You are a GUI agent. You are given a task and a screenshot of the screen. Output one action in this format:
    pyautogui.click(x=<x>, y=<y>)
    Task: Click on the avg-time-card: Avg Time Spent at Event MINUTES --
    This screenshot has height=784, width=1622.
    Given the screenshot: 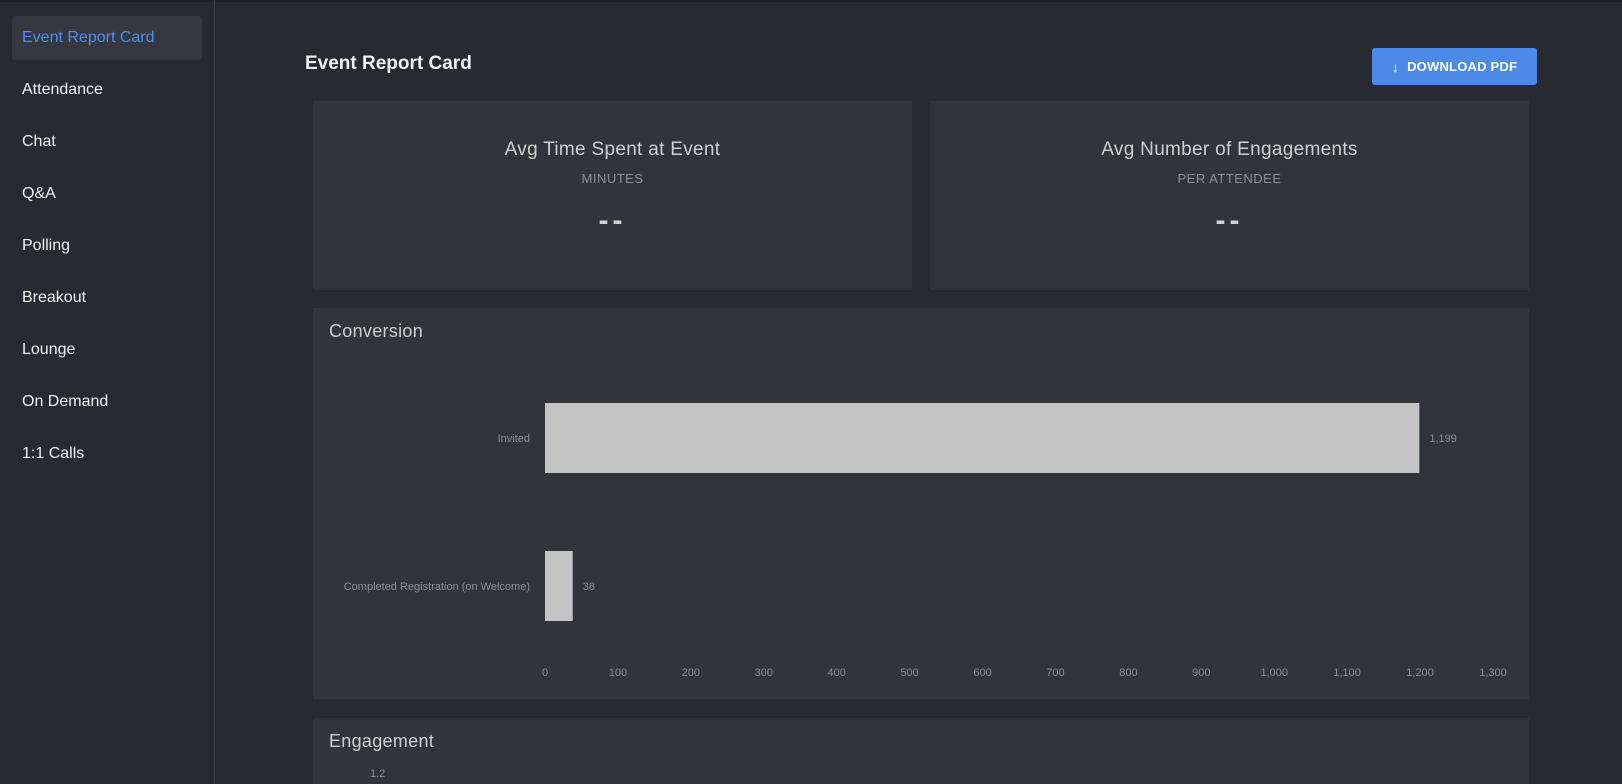 What is the action you would take?
    pyautogui.click(x=612, y=195)
    